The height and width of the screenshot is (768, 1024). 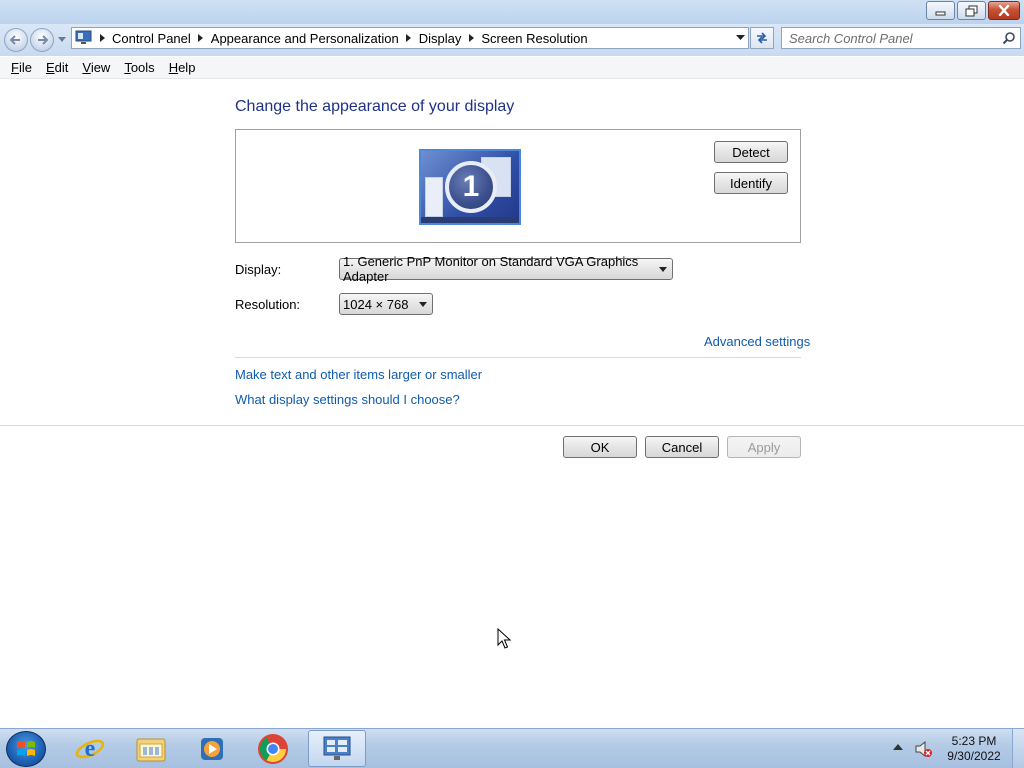 I want to click on breadcrumb-appearance: Appearance and Personalization, so click(x=305, y=38).